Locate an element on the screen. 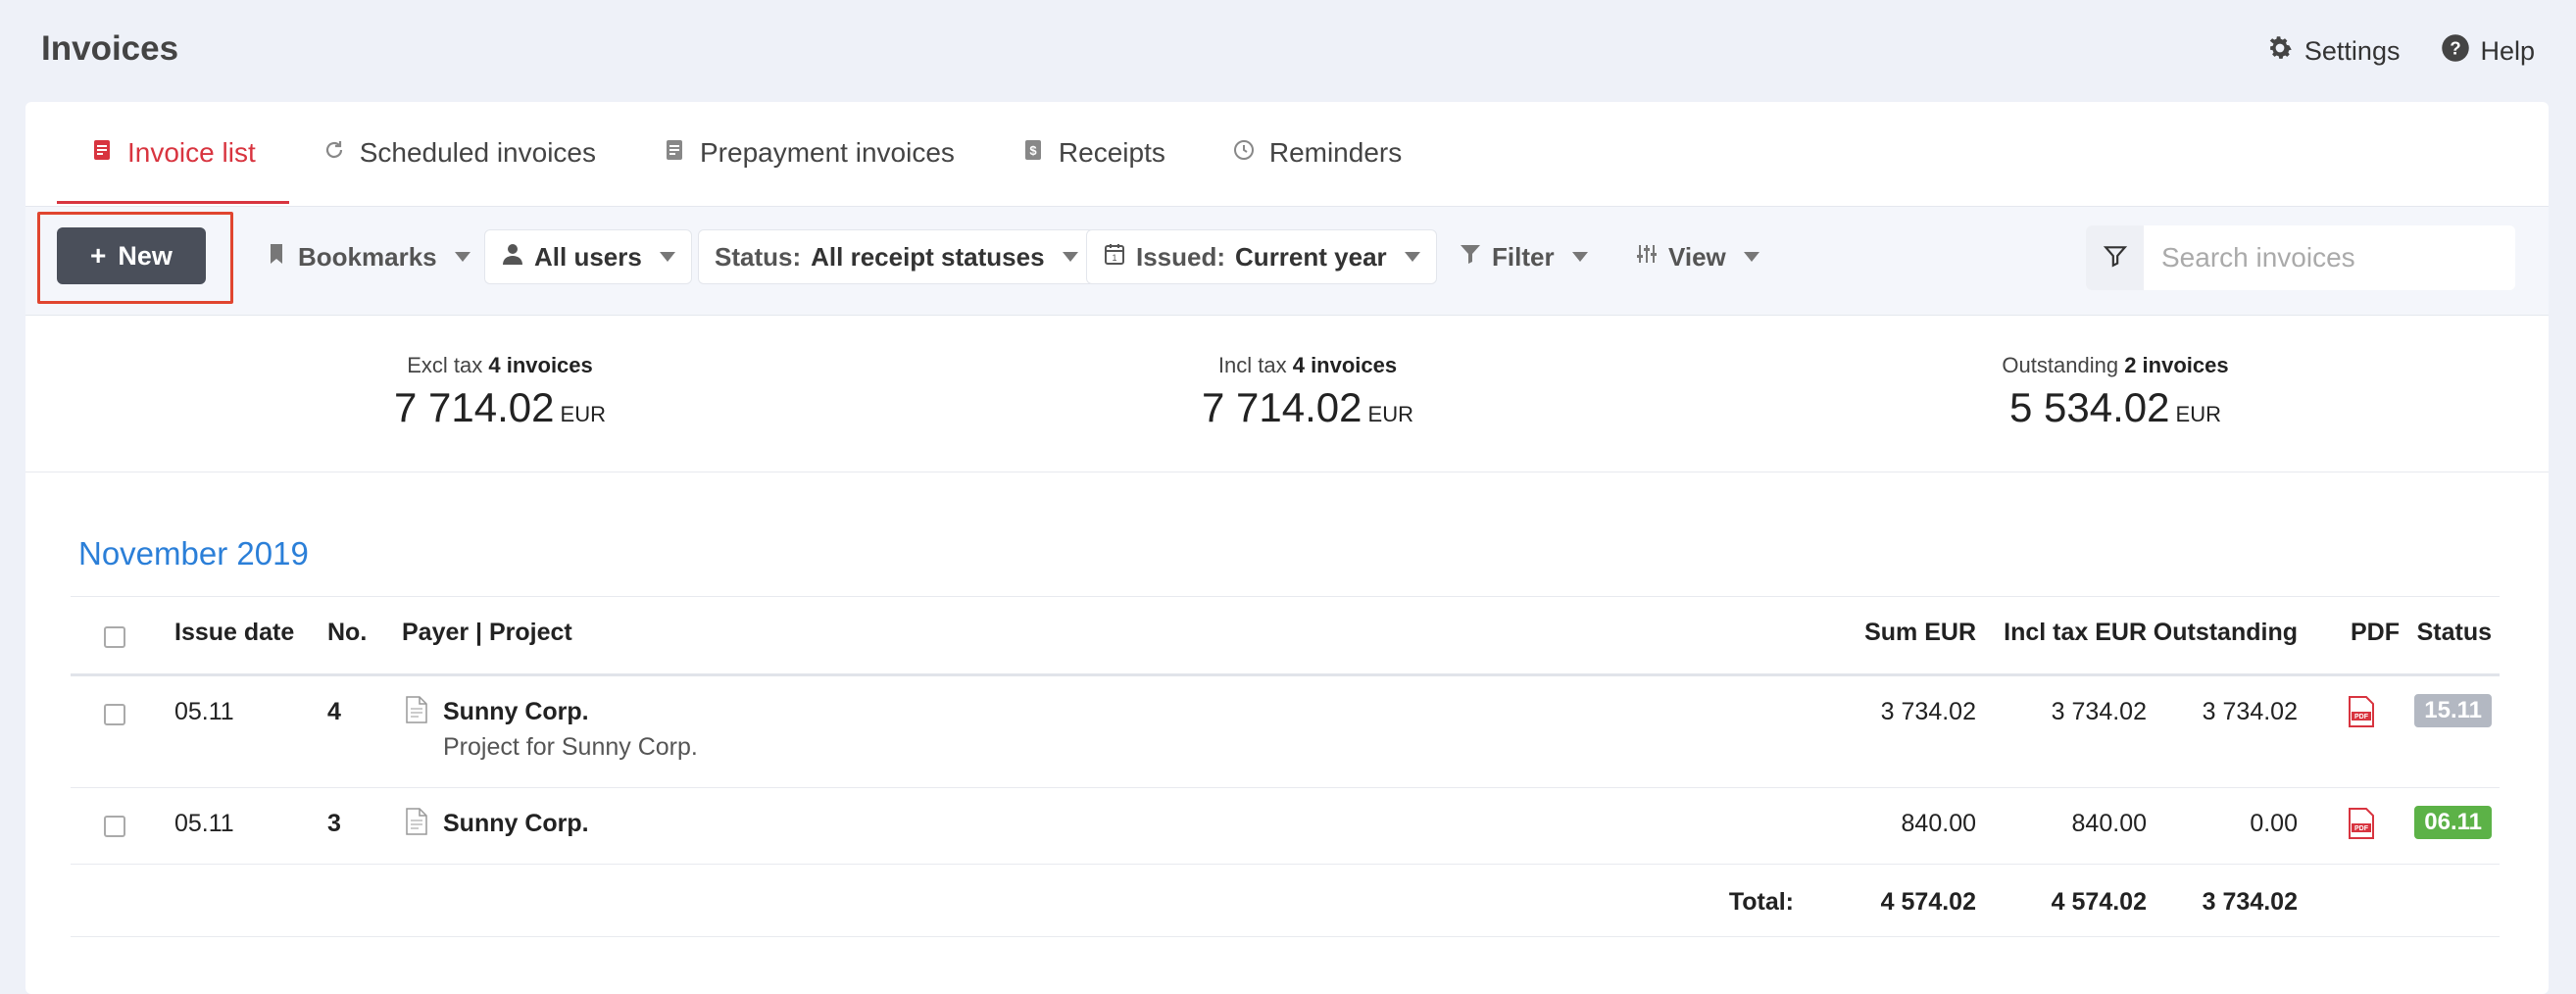 Image resolution: width=2576 pixels, height=994 pixels. invoice-number: 4 is located at coordinates (334, 711).